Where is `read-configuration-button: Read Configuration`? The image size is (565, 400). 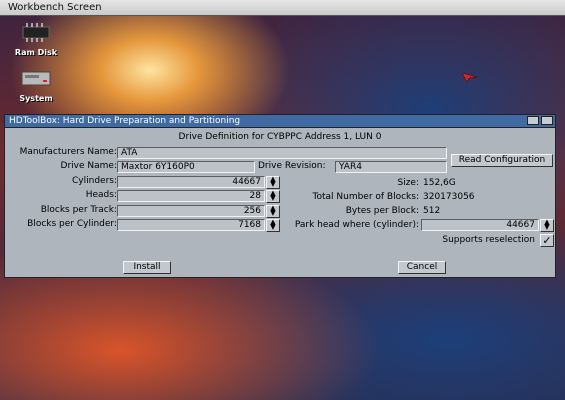
read-configuration-button: Read Configuration is located at coordinates (502, 160).